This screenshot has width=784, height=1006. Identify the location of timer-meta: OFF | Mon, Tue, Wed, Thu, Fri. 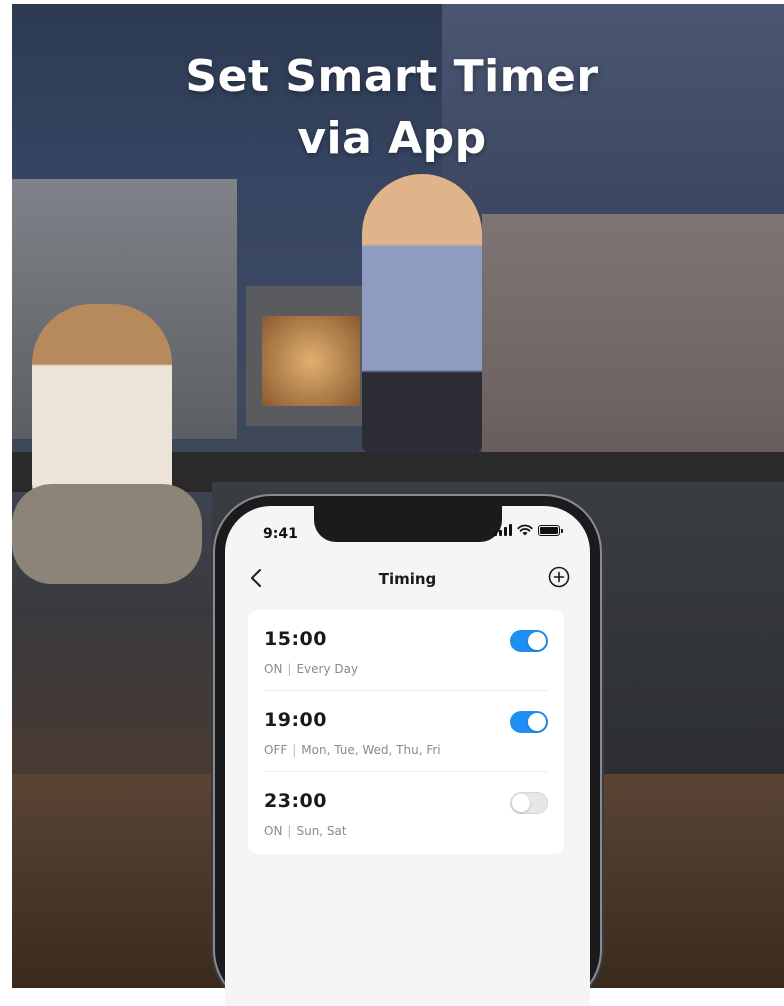
(352, 750).